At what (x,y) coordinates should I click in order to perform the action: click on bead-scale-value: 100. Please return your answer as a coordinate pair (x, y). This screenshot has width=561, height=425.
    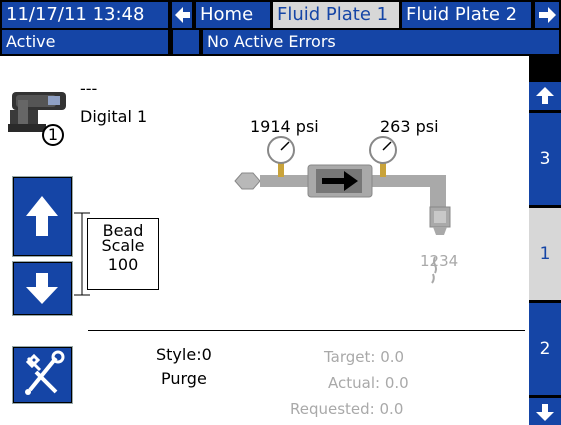
    Looking at the image, I should click on (123, 264).